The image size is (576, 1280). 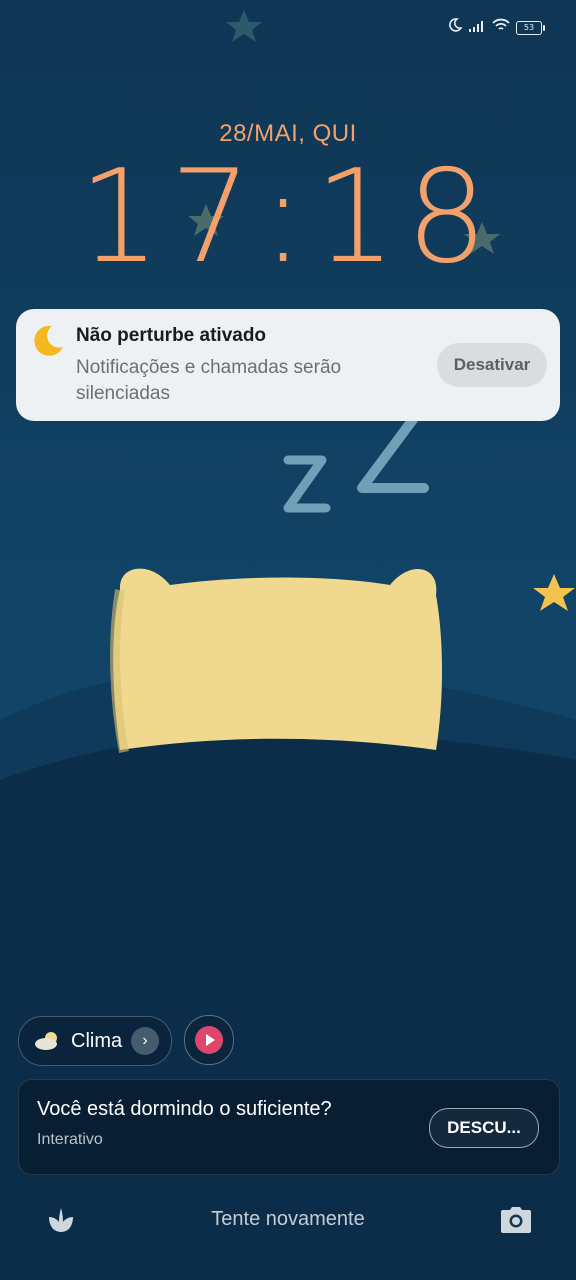 I want to click on card-subtitle: Interativo, so click(x=70, y=1139).